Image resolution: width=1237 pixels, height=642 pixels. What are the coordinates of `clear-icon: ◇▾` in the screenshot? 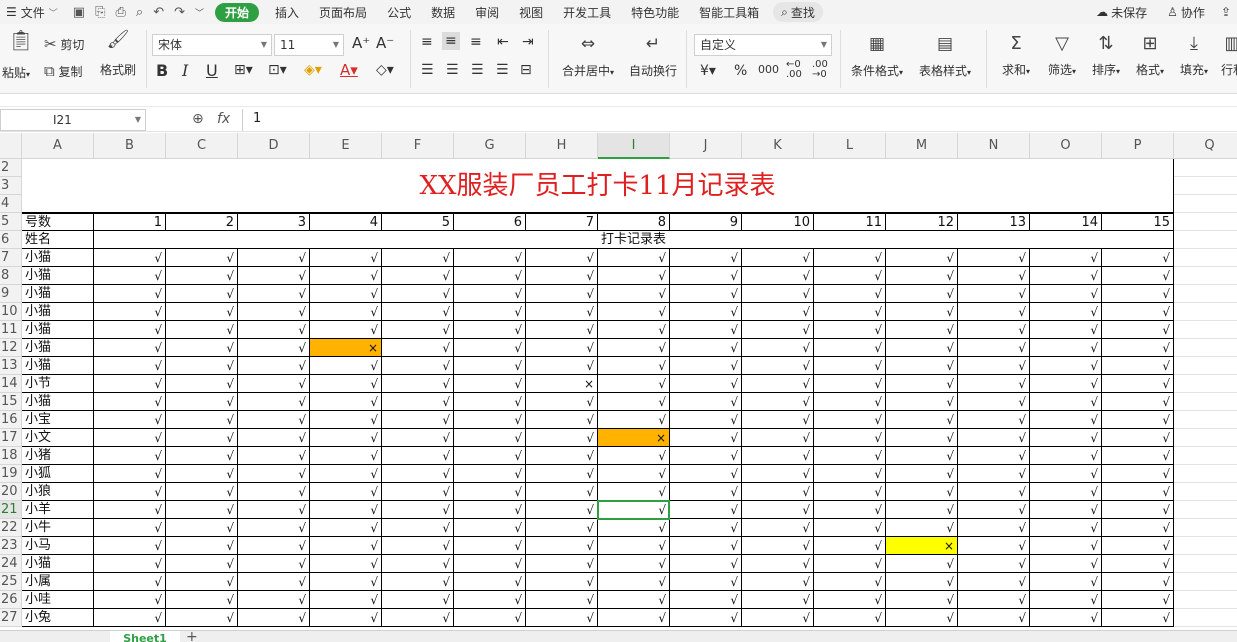 It's located at (385, 70).